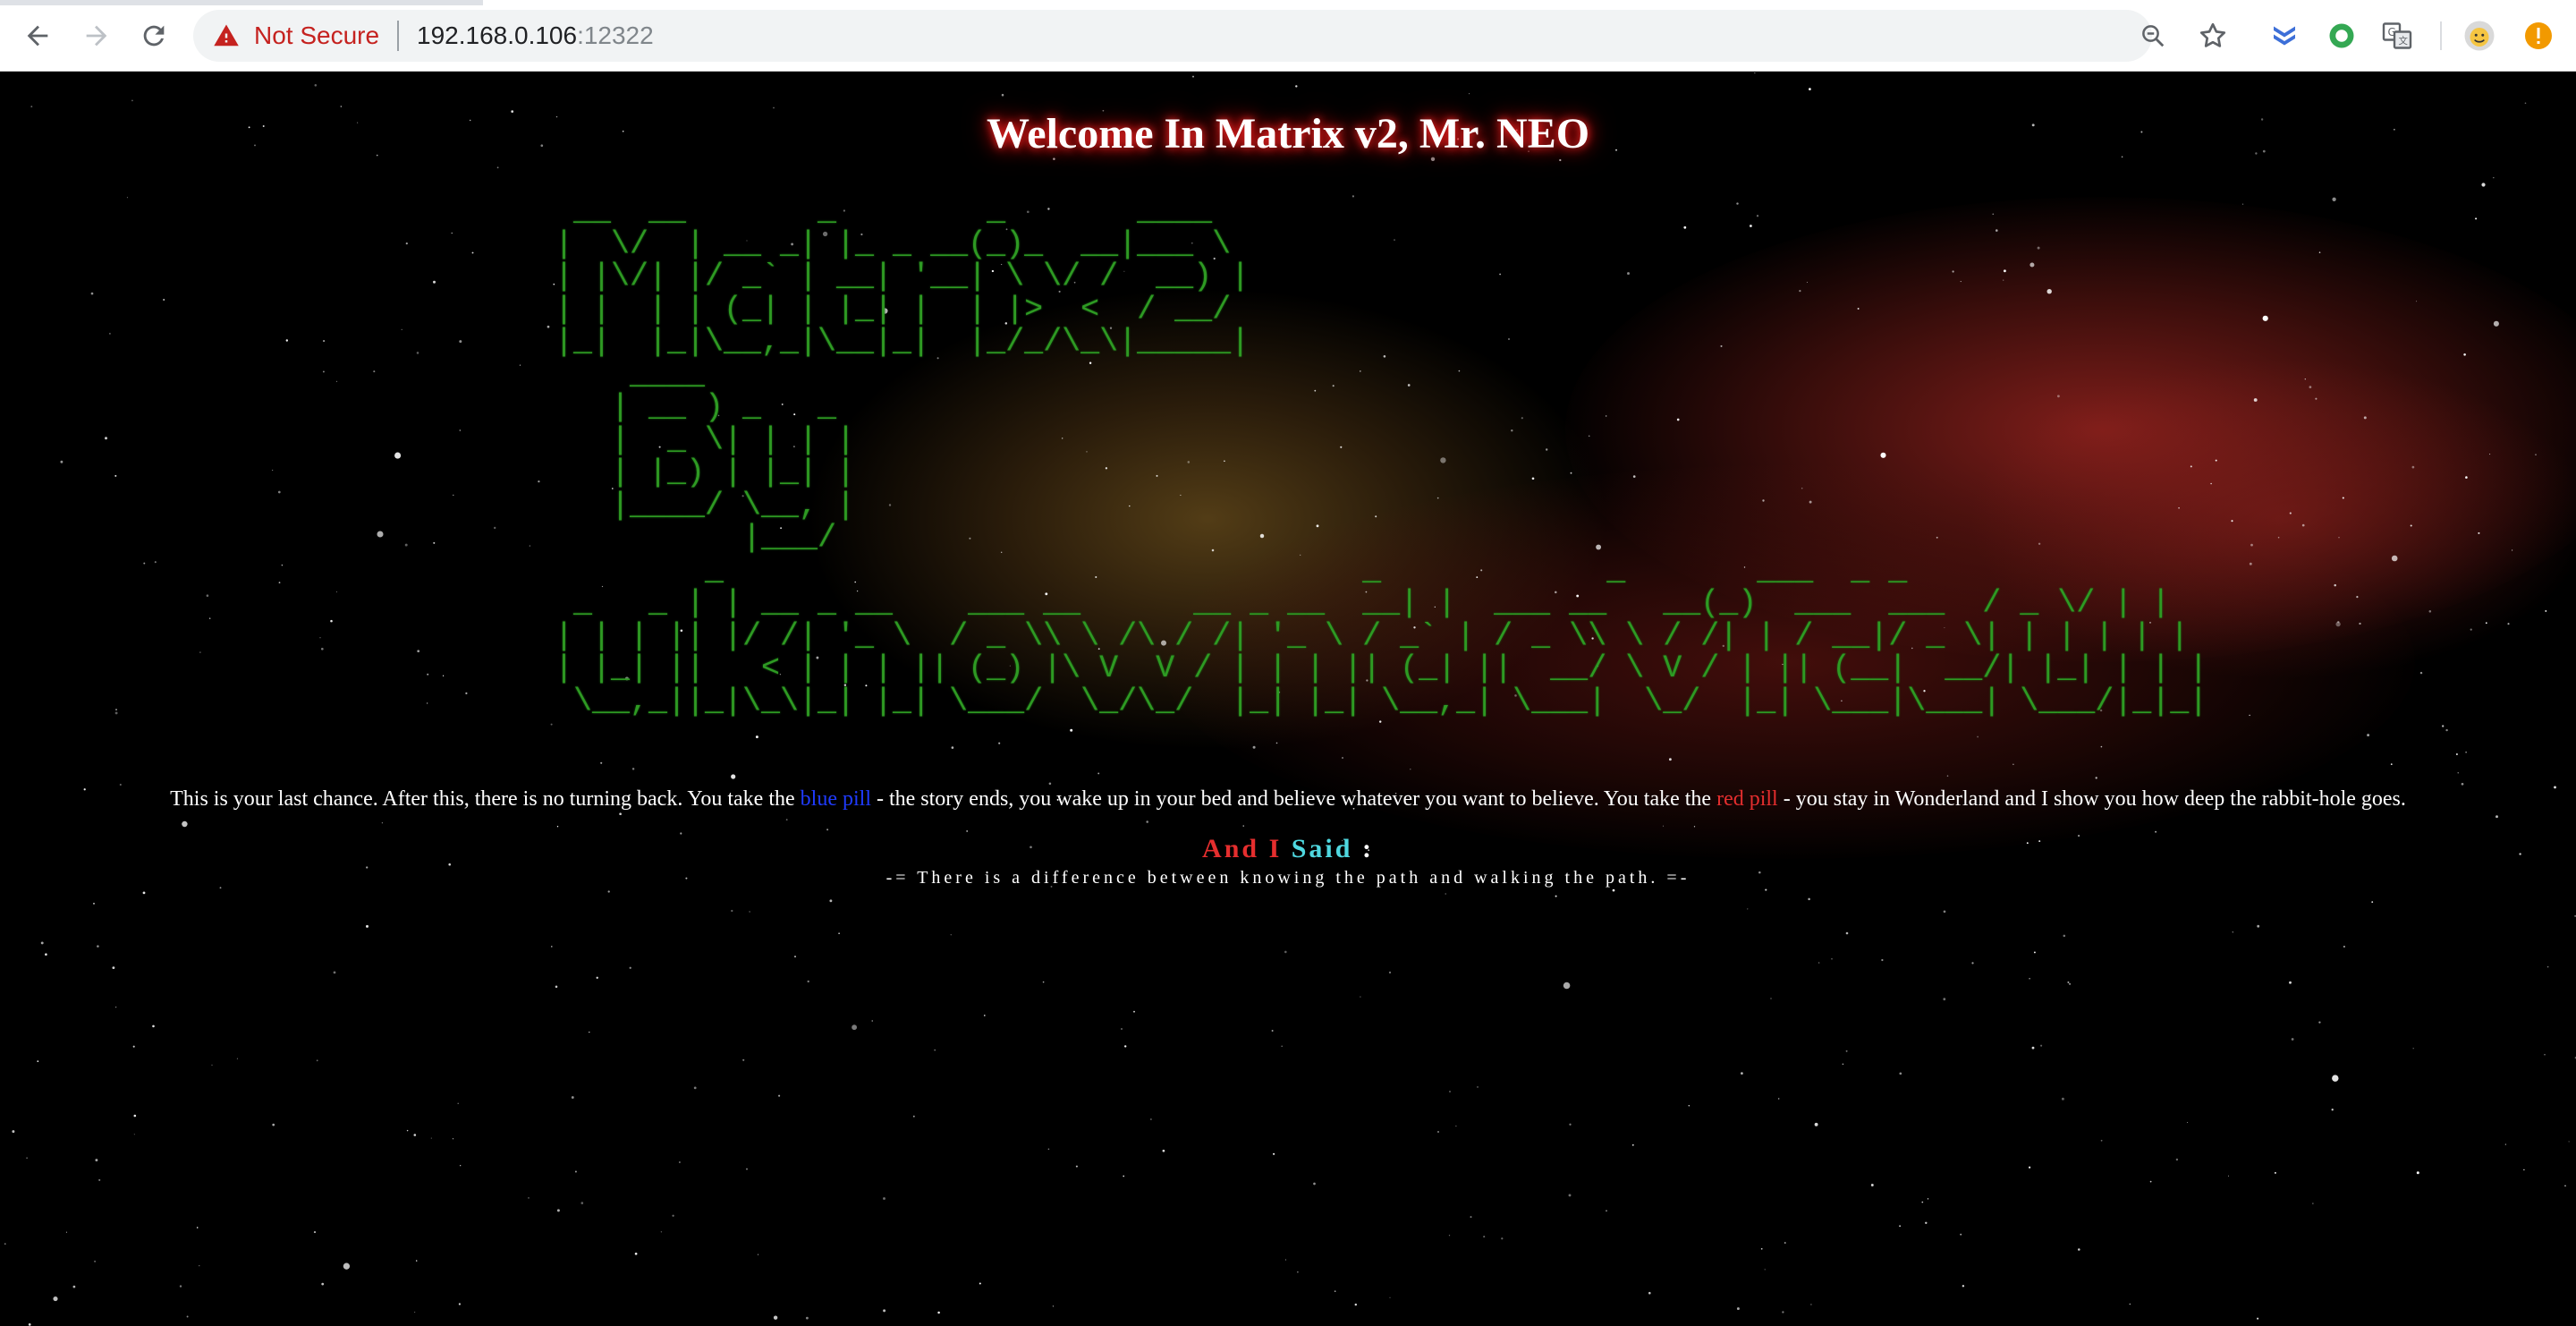 The image size is (2576, 1326). I want to click on reload-button, so click(154, 35).